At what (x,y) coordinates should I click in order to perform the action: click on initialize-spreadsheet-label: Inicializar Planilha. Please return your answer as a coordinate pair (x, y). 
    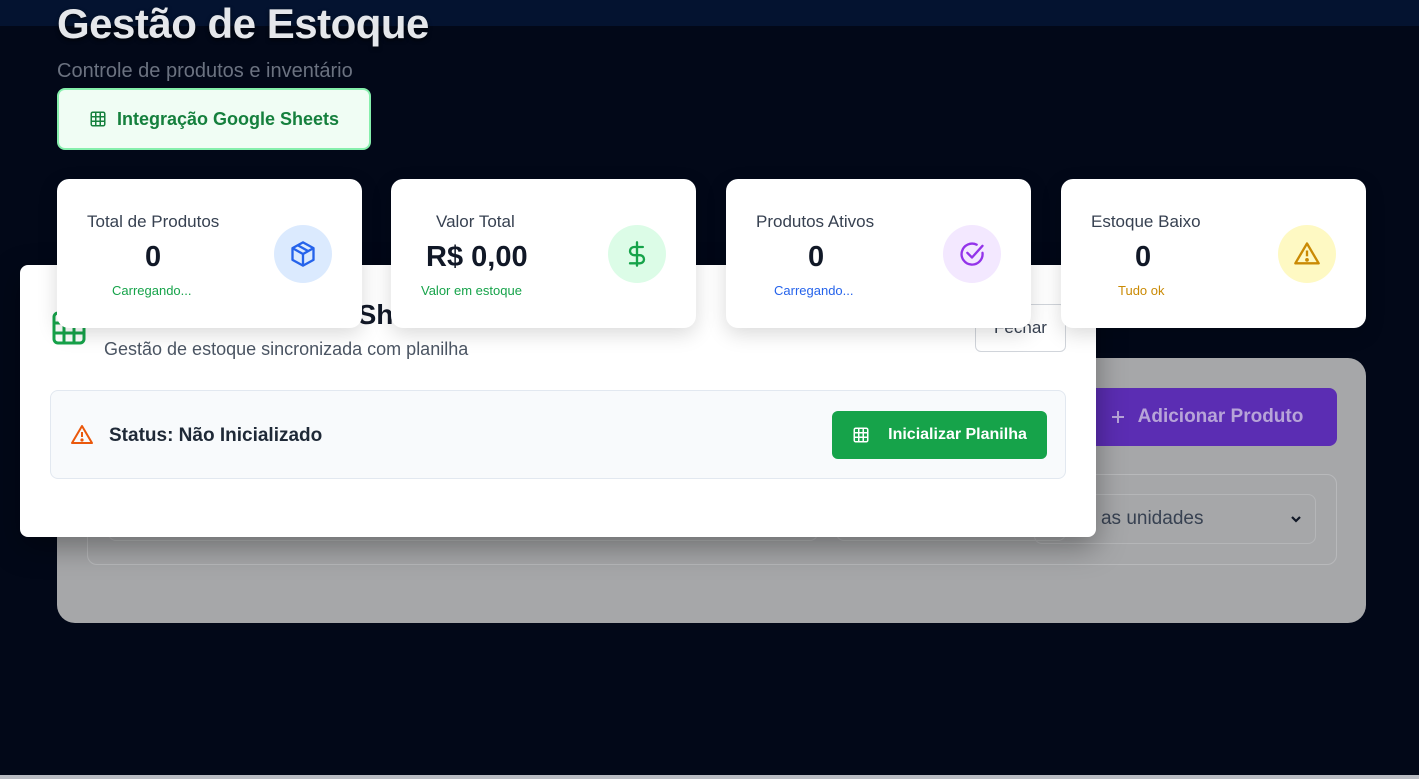
    Looking at the image, I should click on (957, 434).